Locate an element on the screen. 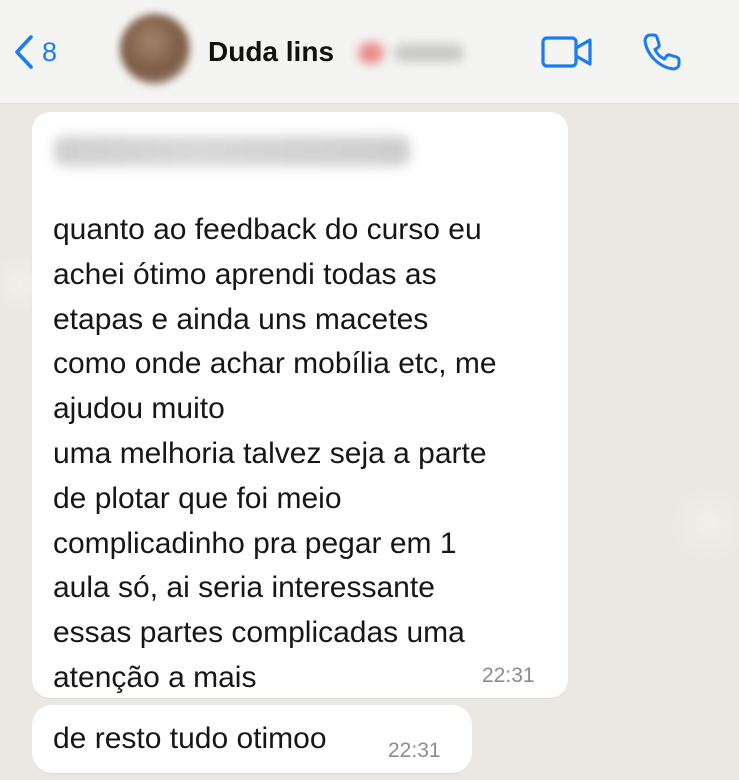 The width and height of the screenshot is (739, 780). voice-call-button is located at coordinates (662, 54).